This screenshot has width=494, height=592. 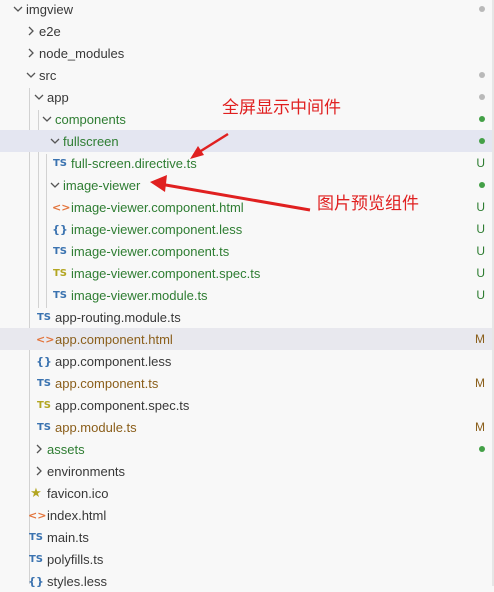 I want to click on annotation-viewer-note: 图片预览组件, so click(x=368, y=204).